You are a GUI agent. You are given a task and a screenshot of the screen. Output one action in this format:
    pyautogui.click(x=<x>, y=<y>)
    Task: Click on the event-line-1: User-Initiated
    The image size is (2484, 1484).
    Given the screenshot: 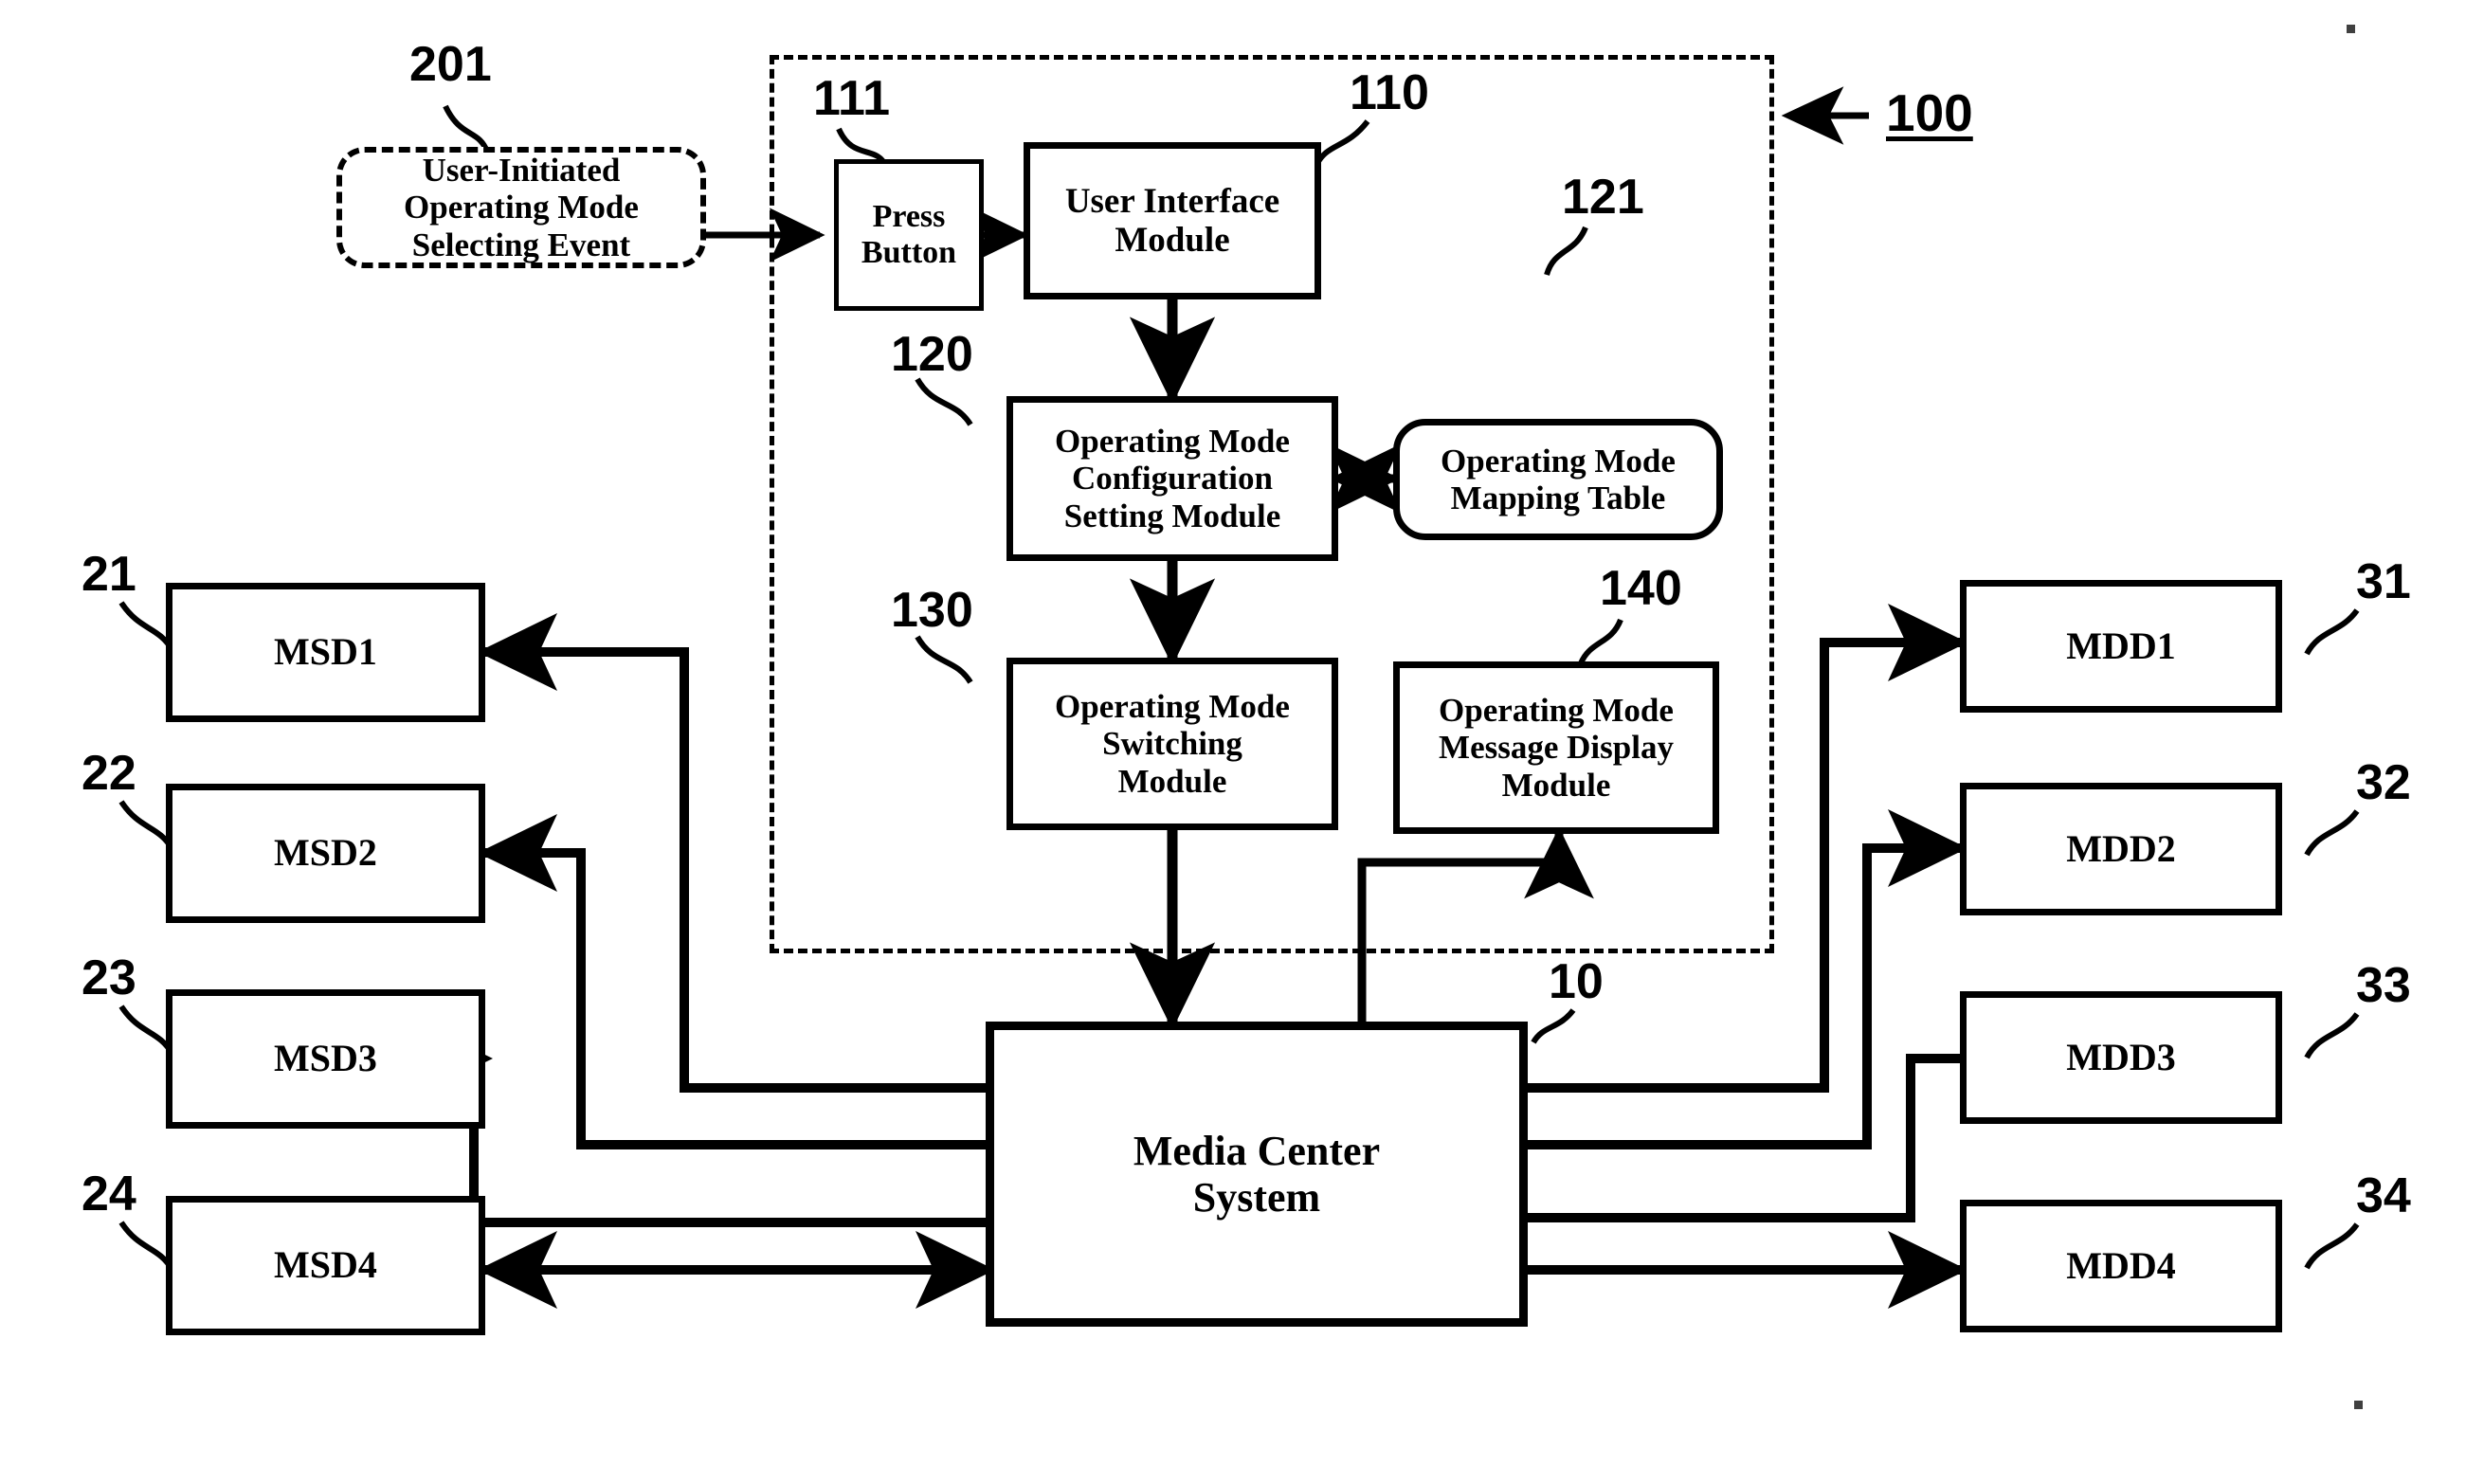 What is the action you would take?
    pyautogui.click(x=521, y=171)
    